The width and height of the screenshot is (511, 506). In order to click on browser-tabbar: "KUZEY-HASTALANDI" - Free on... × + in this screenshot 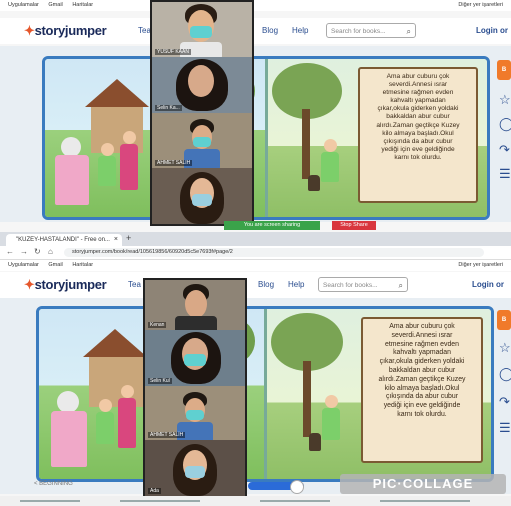, I will do `click(255, 239)`.